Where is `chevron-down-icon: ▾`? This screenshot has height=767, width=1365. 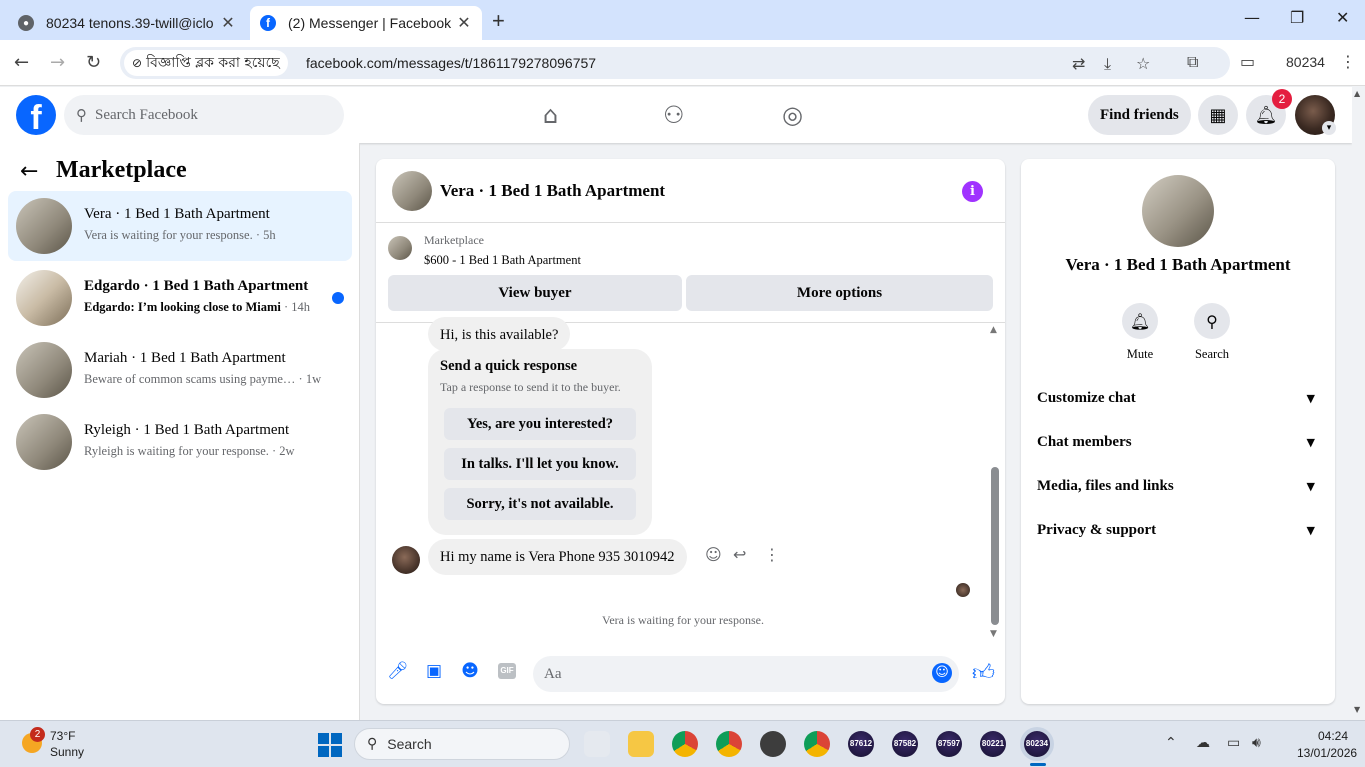
chevron-down-icon: ▾ is located at coordinates (1329, 128).